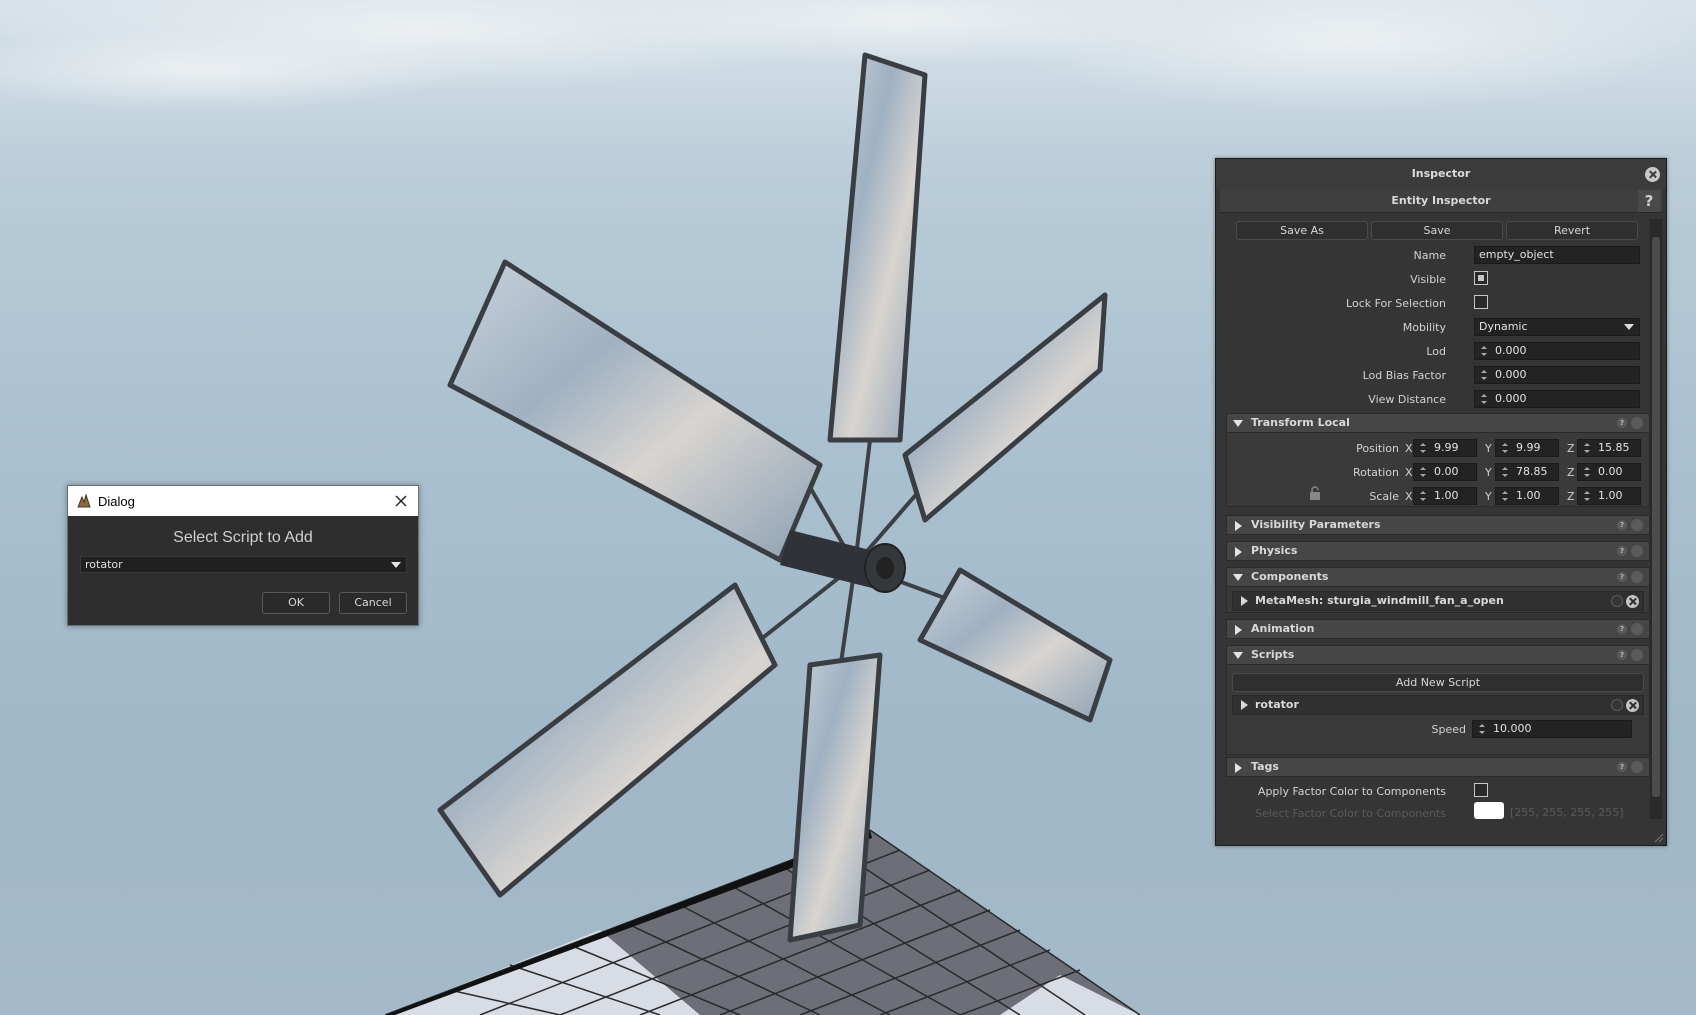  Describe the element at coordinates (1503, 326) in the screenshot. I see `mobility-value: Dynamic` at that location.